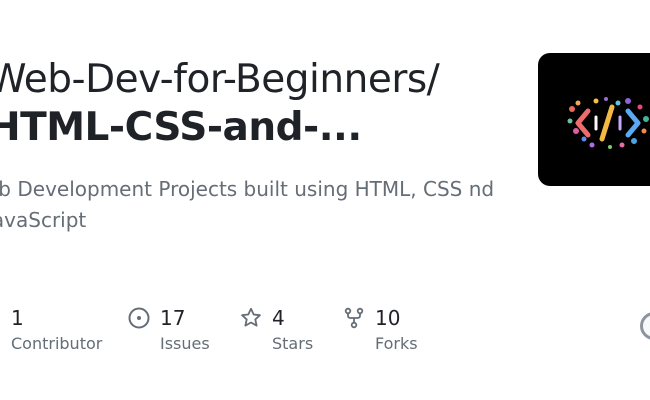 This screenshot has width=650, height=400. I want to click on repo-owner-path: Web-Dev-for-Beginners/, so click(220, 80).